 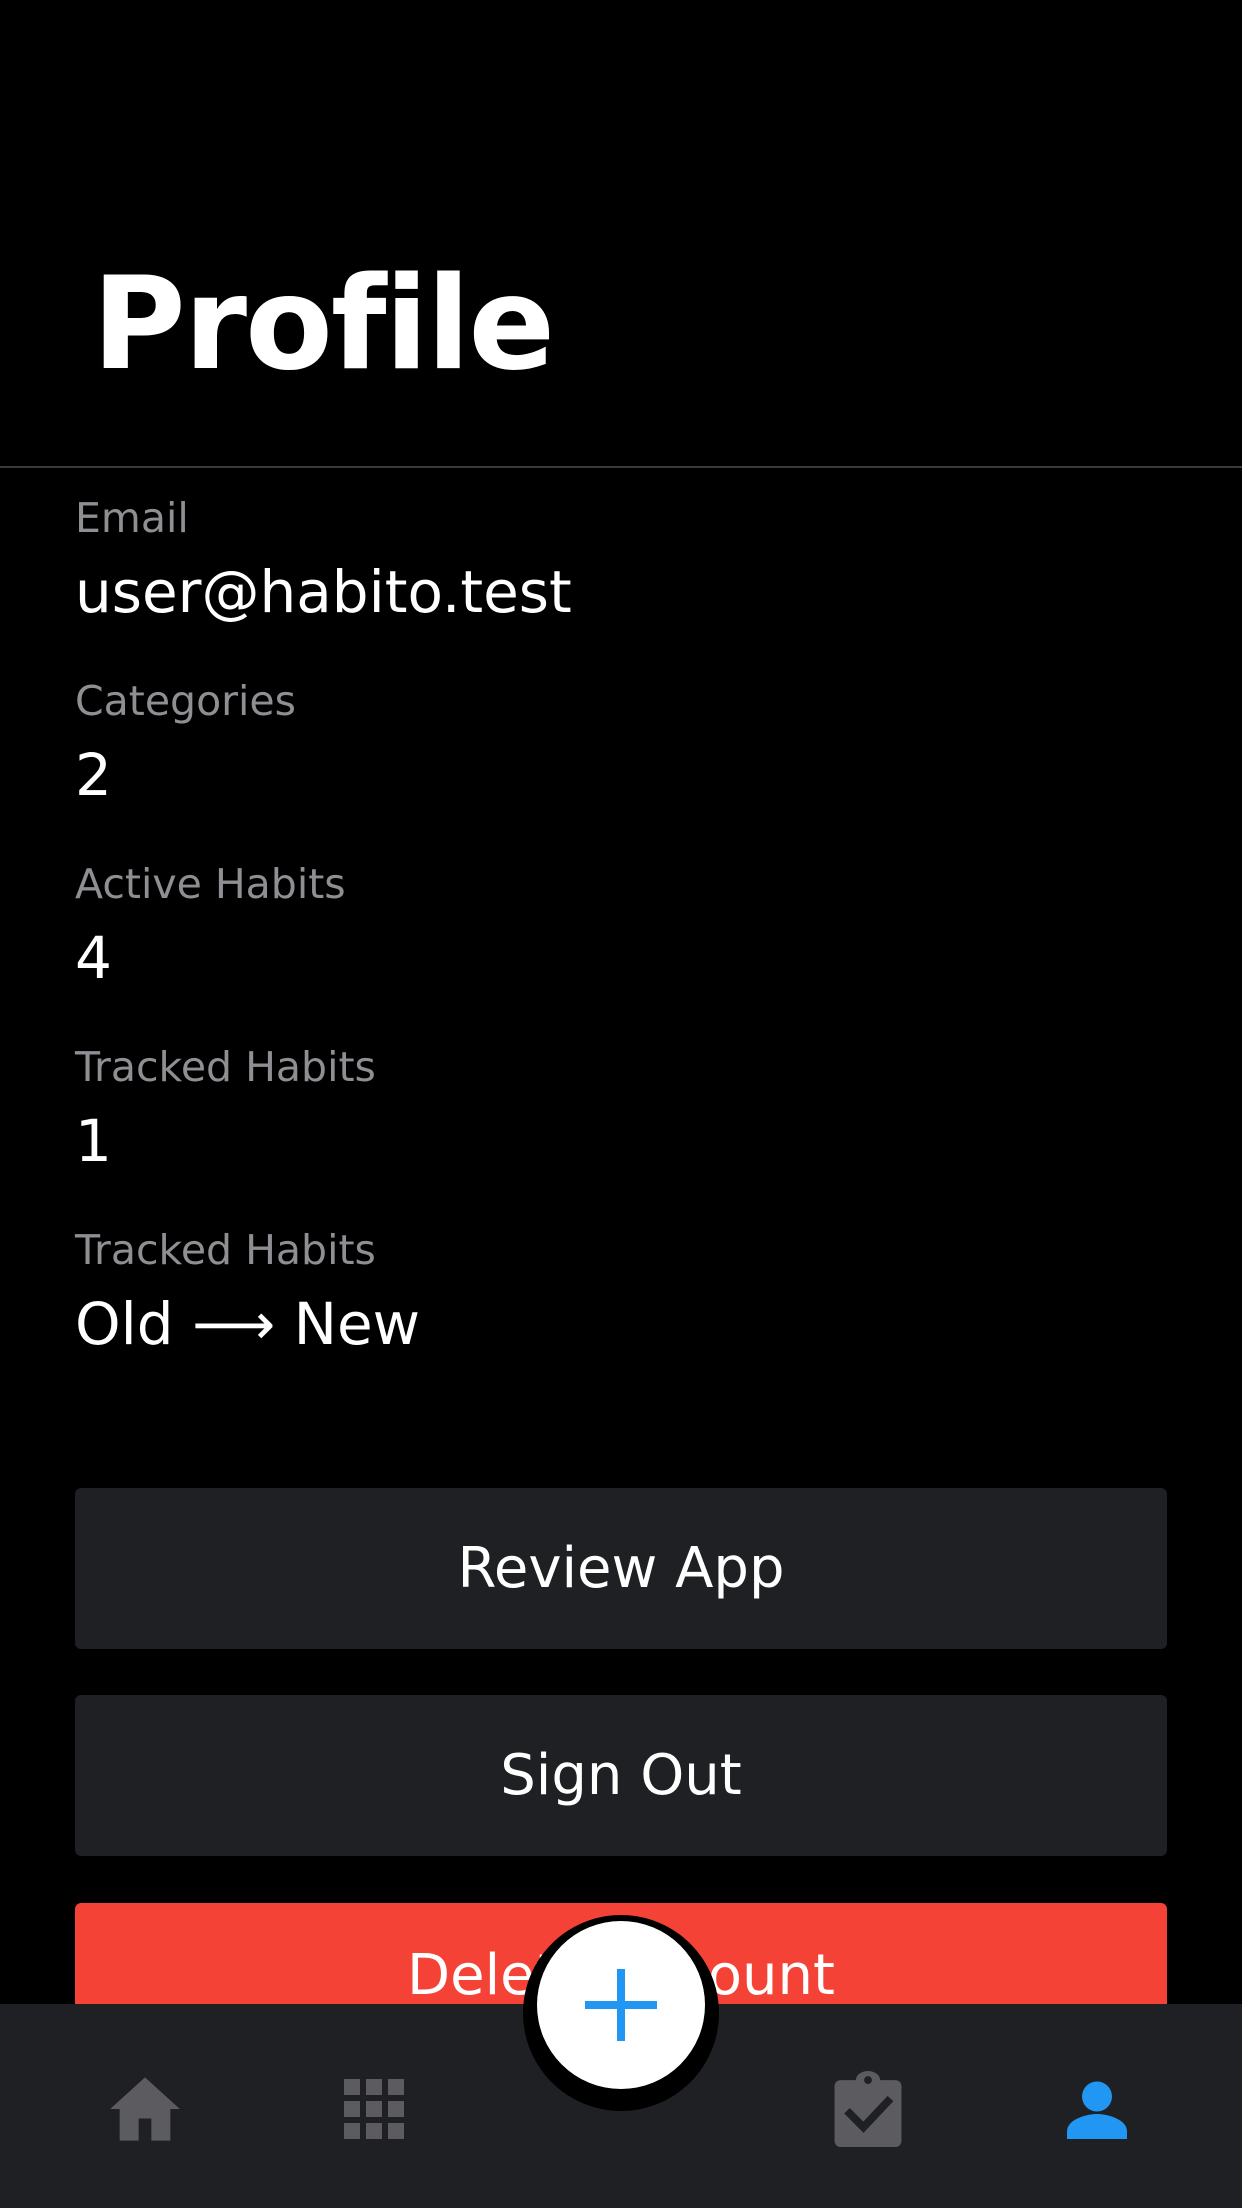 I want to click on email-label: Email, so click(x=132, y=518).